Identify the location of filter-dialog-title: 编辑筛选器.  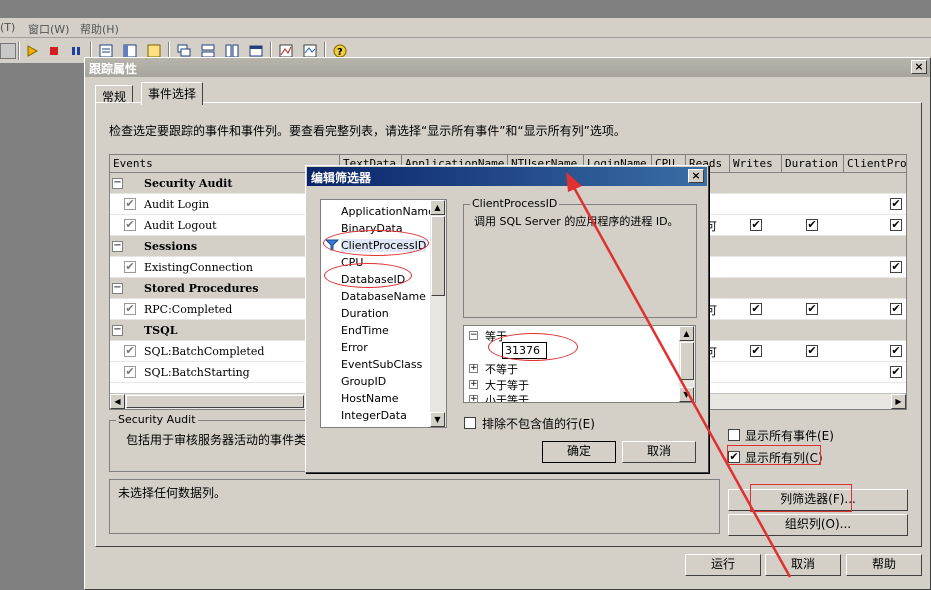
(341, 178).